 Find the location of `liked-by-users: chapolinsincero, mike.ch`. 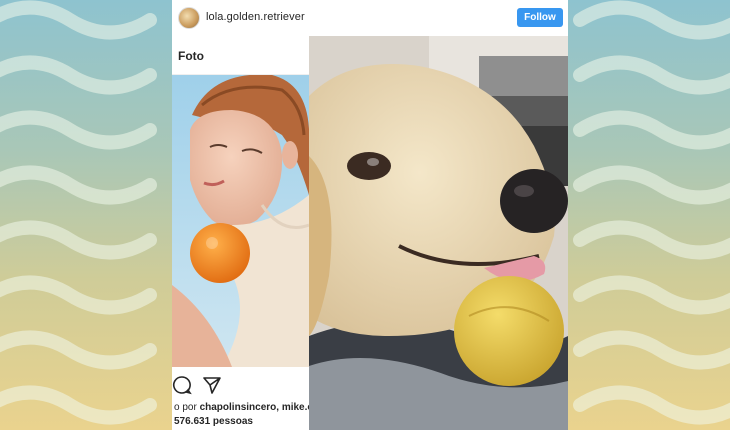

liked-by-users: chapolinsincero, mike.ch is located at coordinates (254, 407).